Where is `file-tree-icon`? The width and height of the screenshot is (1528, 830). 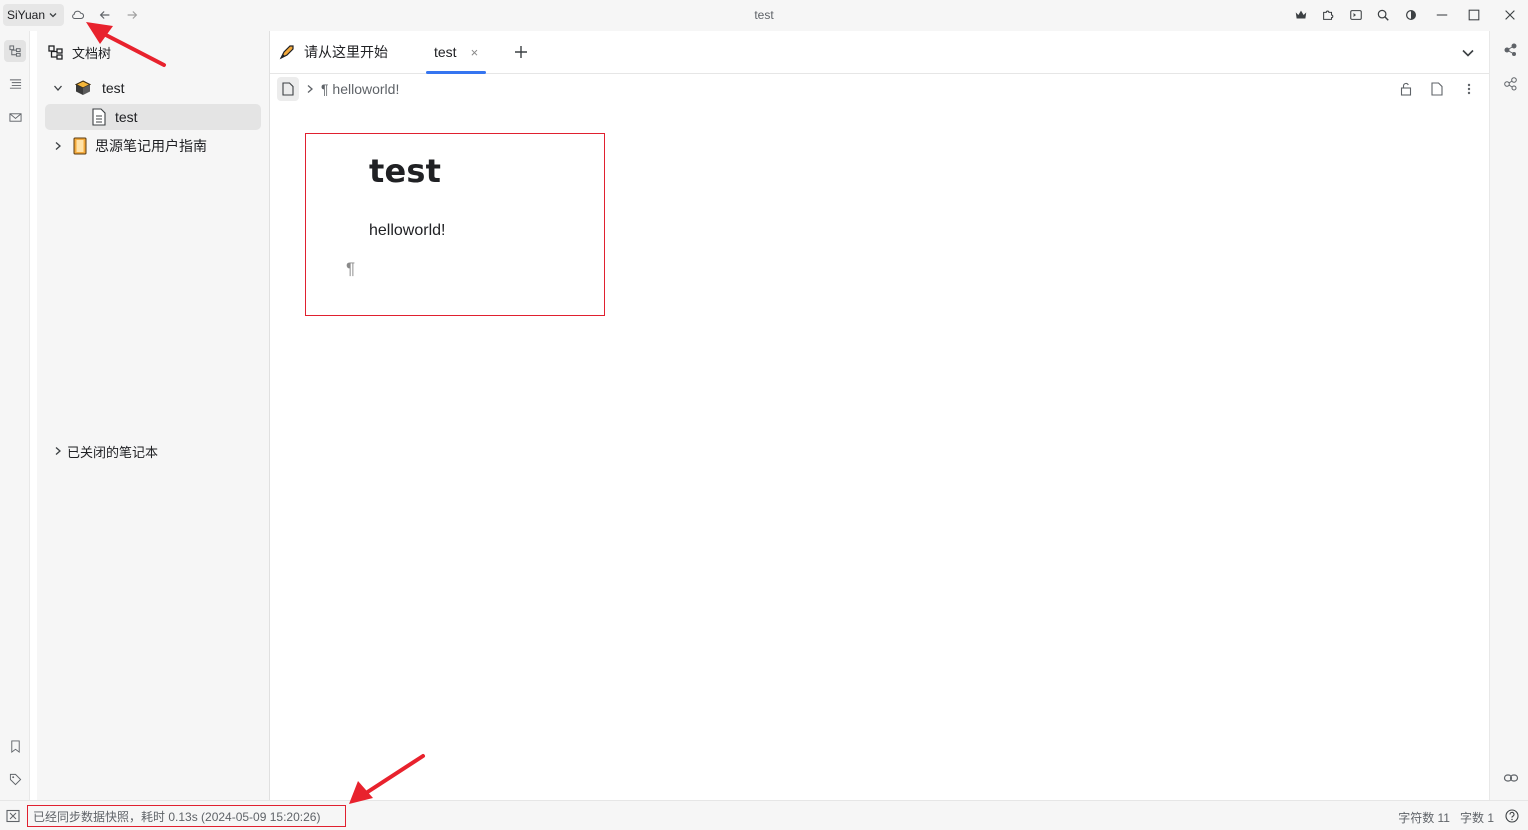
file-tree-icon is located at coordinates (55, 52).